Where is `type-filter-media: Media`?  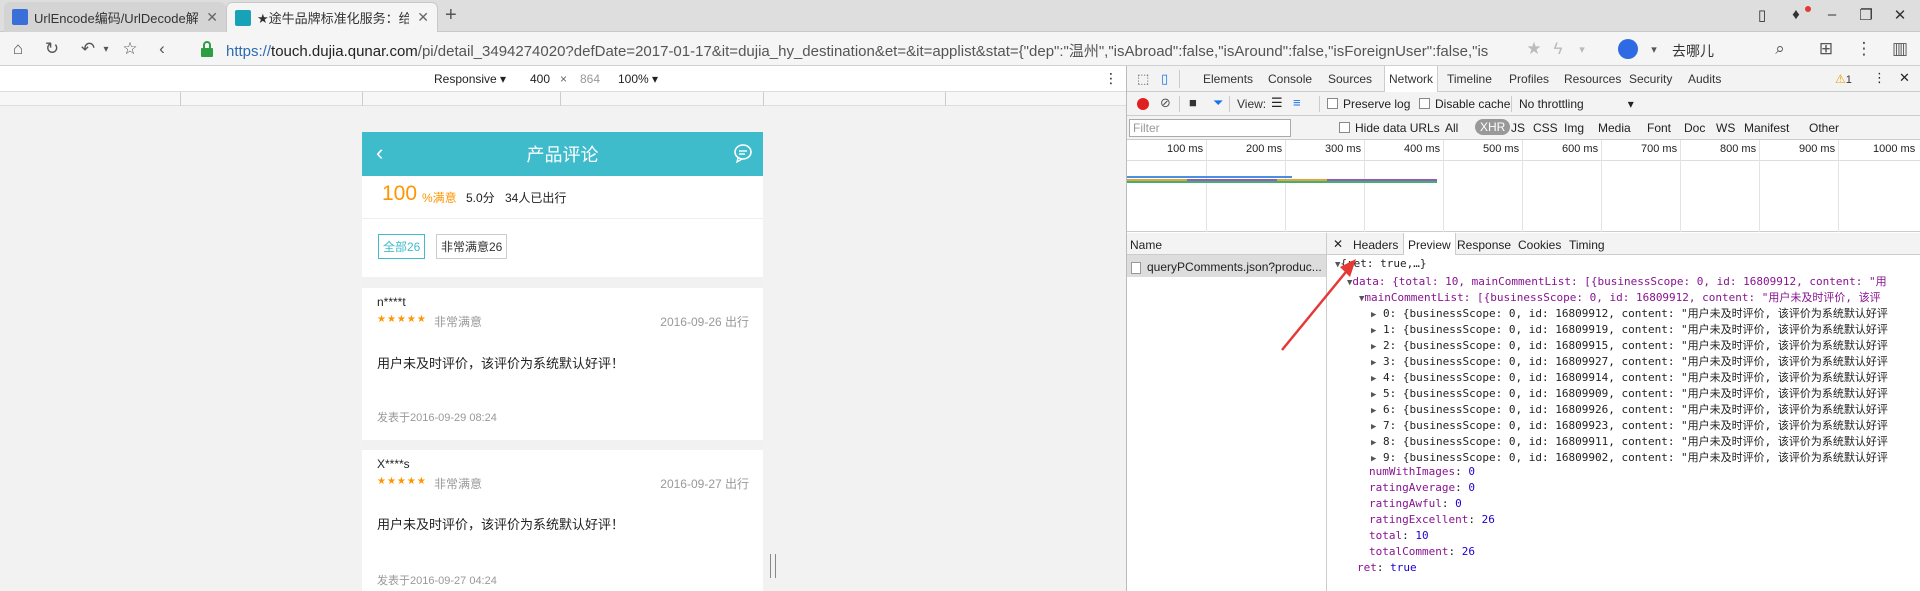 type-filter-media: Media is located at coordinates (1614, 128).